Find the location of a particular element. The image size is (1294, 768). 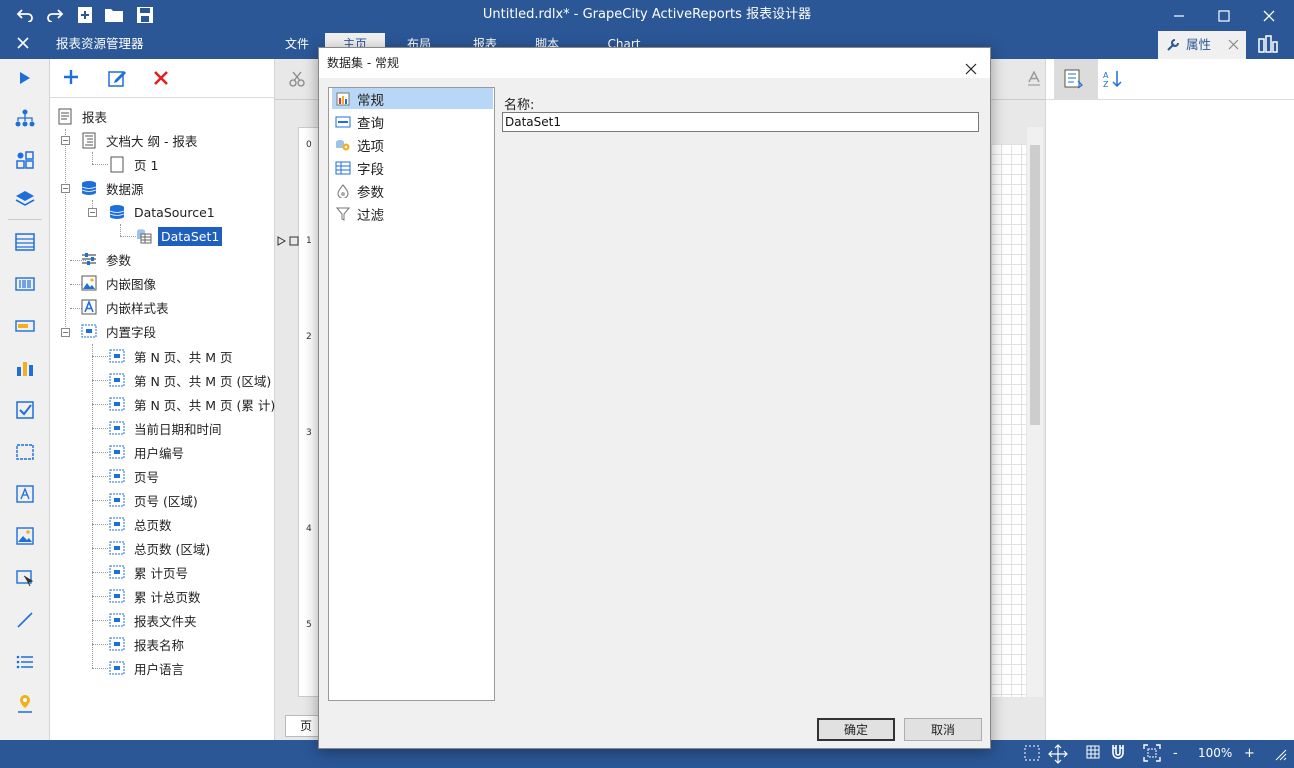

cancel-button: 取消 is located at coordinates (943, 729).